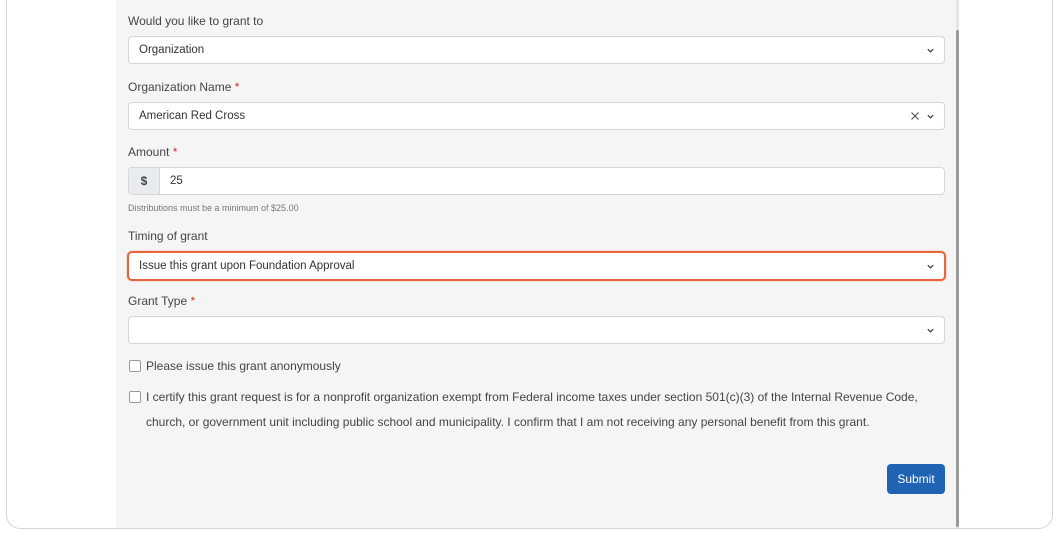  I want to click on organization-name-label: Organization Name *, so click(183, 87).